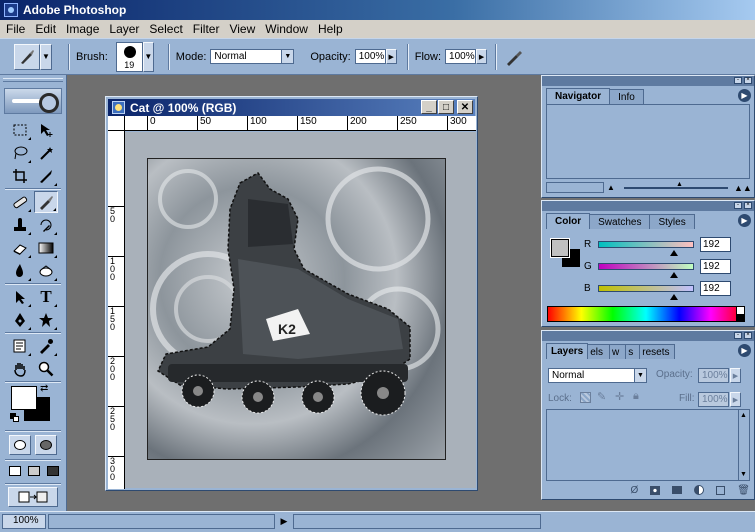 This screenshot has height=532, width=755. What do you see at coordinates (713, 375) in the screenshot?
I see `layer-opacity-input: 100%` at bounding box center [713, 375].